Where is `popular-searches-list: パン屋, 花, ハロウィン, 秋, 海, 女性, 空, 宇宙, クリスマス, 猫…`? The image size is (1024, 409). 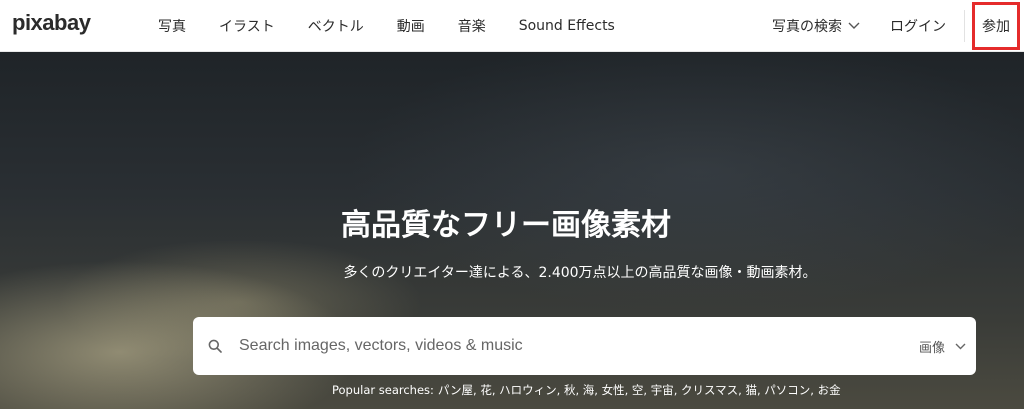 popular-searches-list: パン屋, 花, ハロウィン, 秋, 海, 女性, 空, 宇宙, クリスマス, 猫… is located at coordinates (639, 390).